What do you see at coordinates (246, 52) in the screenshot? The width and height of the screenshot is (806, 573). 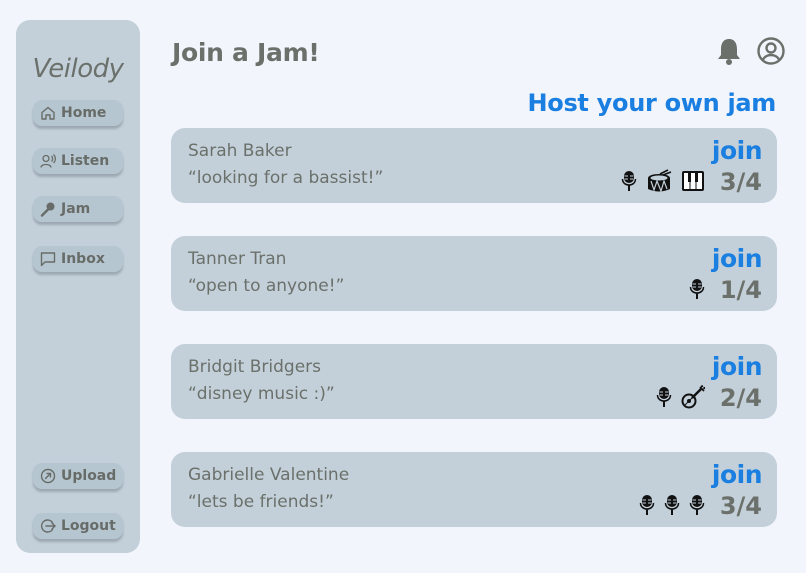 I see `page-title: Join a Jam!` at bounding box center [246, 52].